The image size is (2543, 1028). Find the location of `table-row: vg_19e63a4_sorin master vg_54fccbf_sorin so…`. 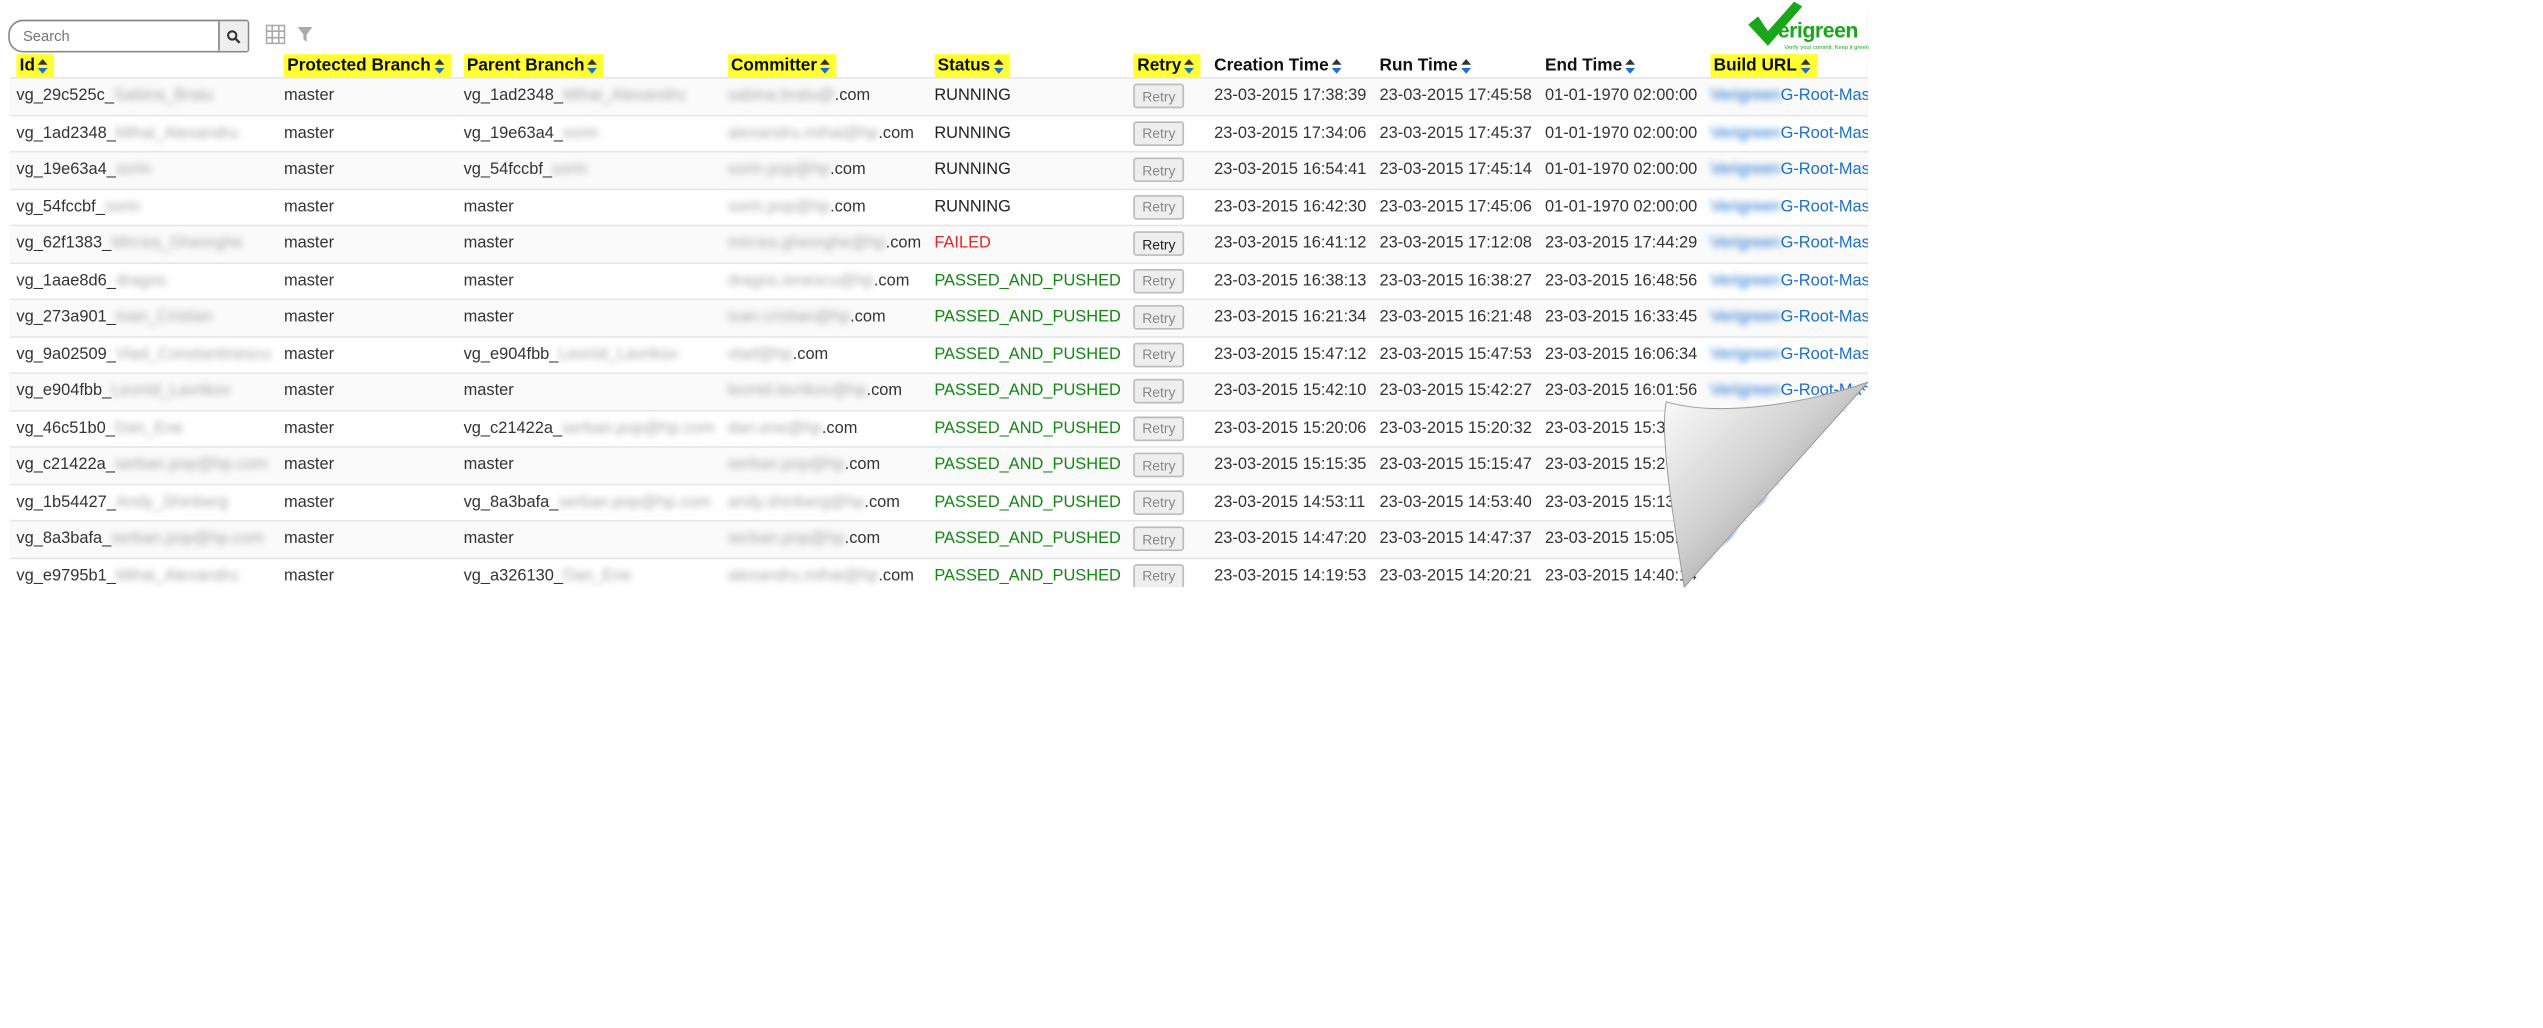

table-row: vg_19e63a4_sorin master vg_54fccbf_sorin so… is located at coordinates (938, 169).